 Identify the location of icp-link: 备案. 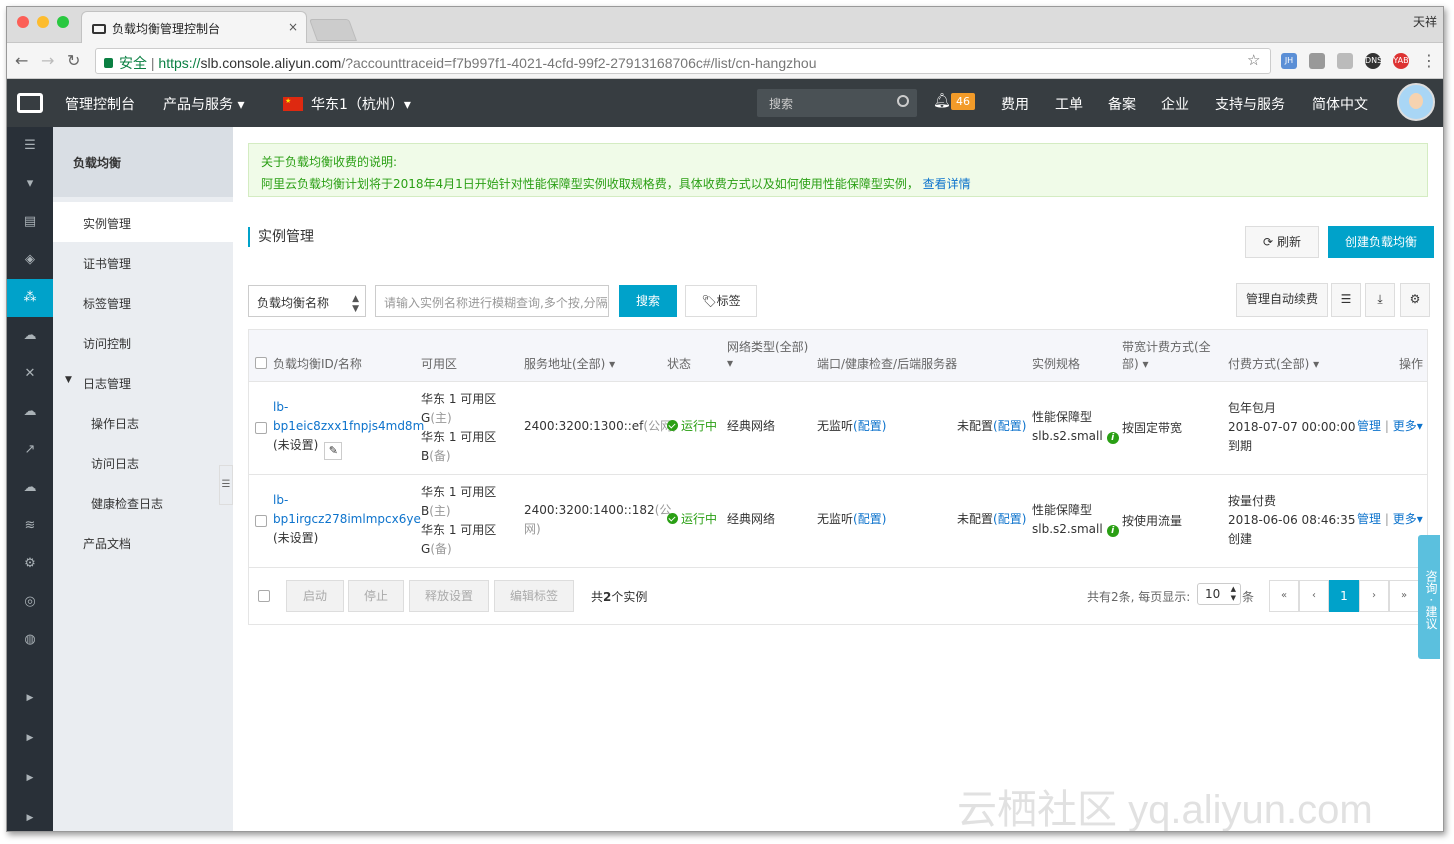
(1122, 104).